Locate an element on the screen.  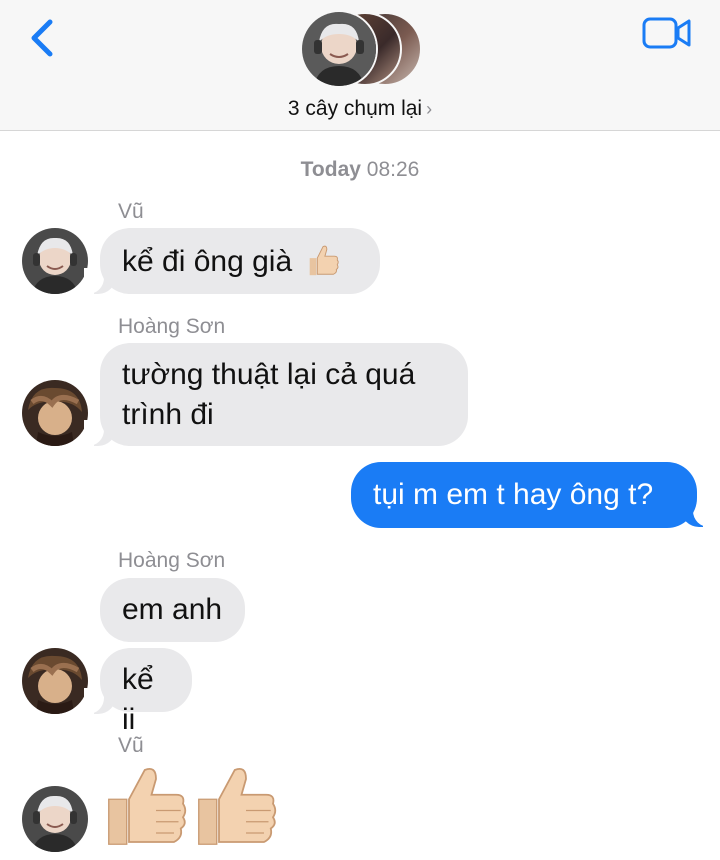
back-chevron-icon is located at coordinates (44, 38).